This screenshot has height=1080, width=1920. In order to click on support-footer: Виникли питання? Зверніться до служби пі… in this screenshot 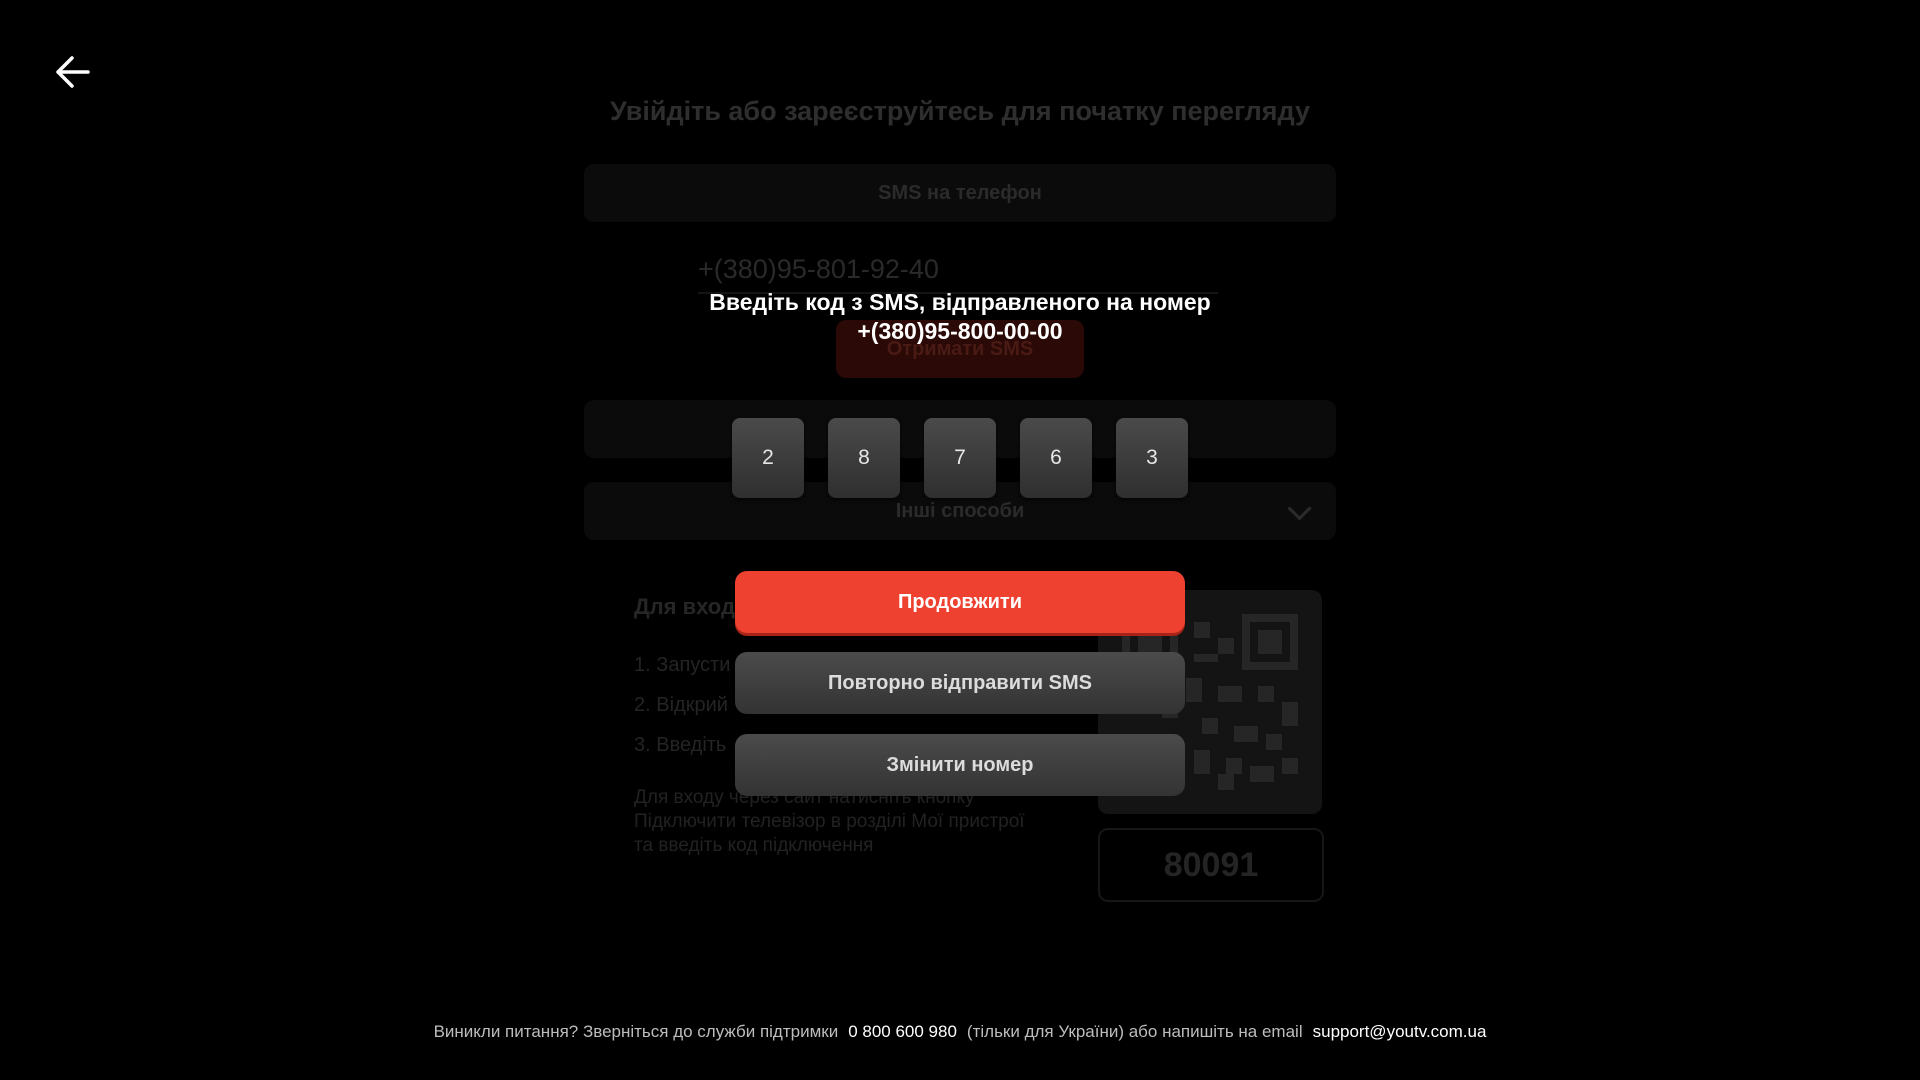, I will do `click(960, 1032)`.